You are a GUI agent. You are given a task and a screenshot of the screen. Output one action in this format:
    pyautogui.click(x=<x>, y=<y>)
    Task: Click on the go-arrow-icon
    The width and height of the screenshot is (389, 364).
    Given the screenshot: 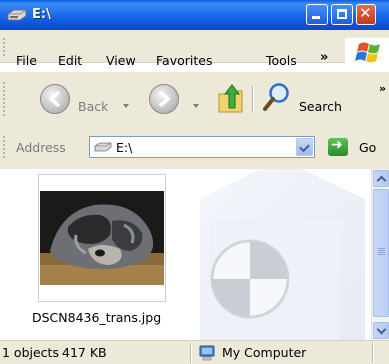 What is the action you would take?
    pyautogui.click(x=338, y=146)
    